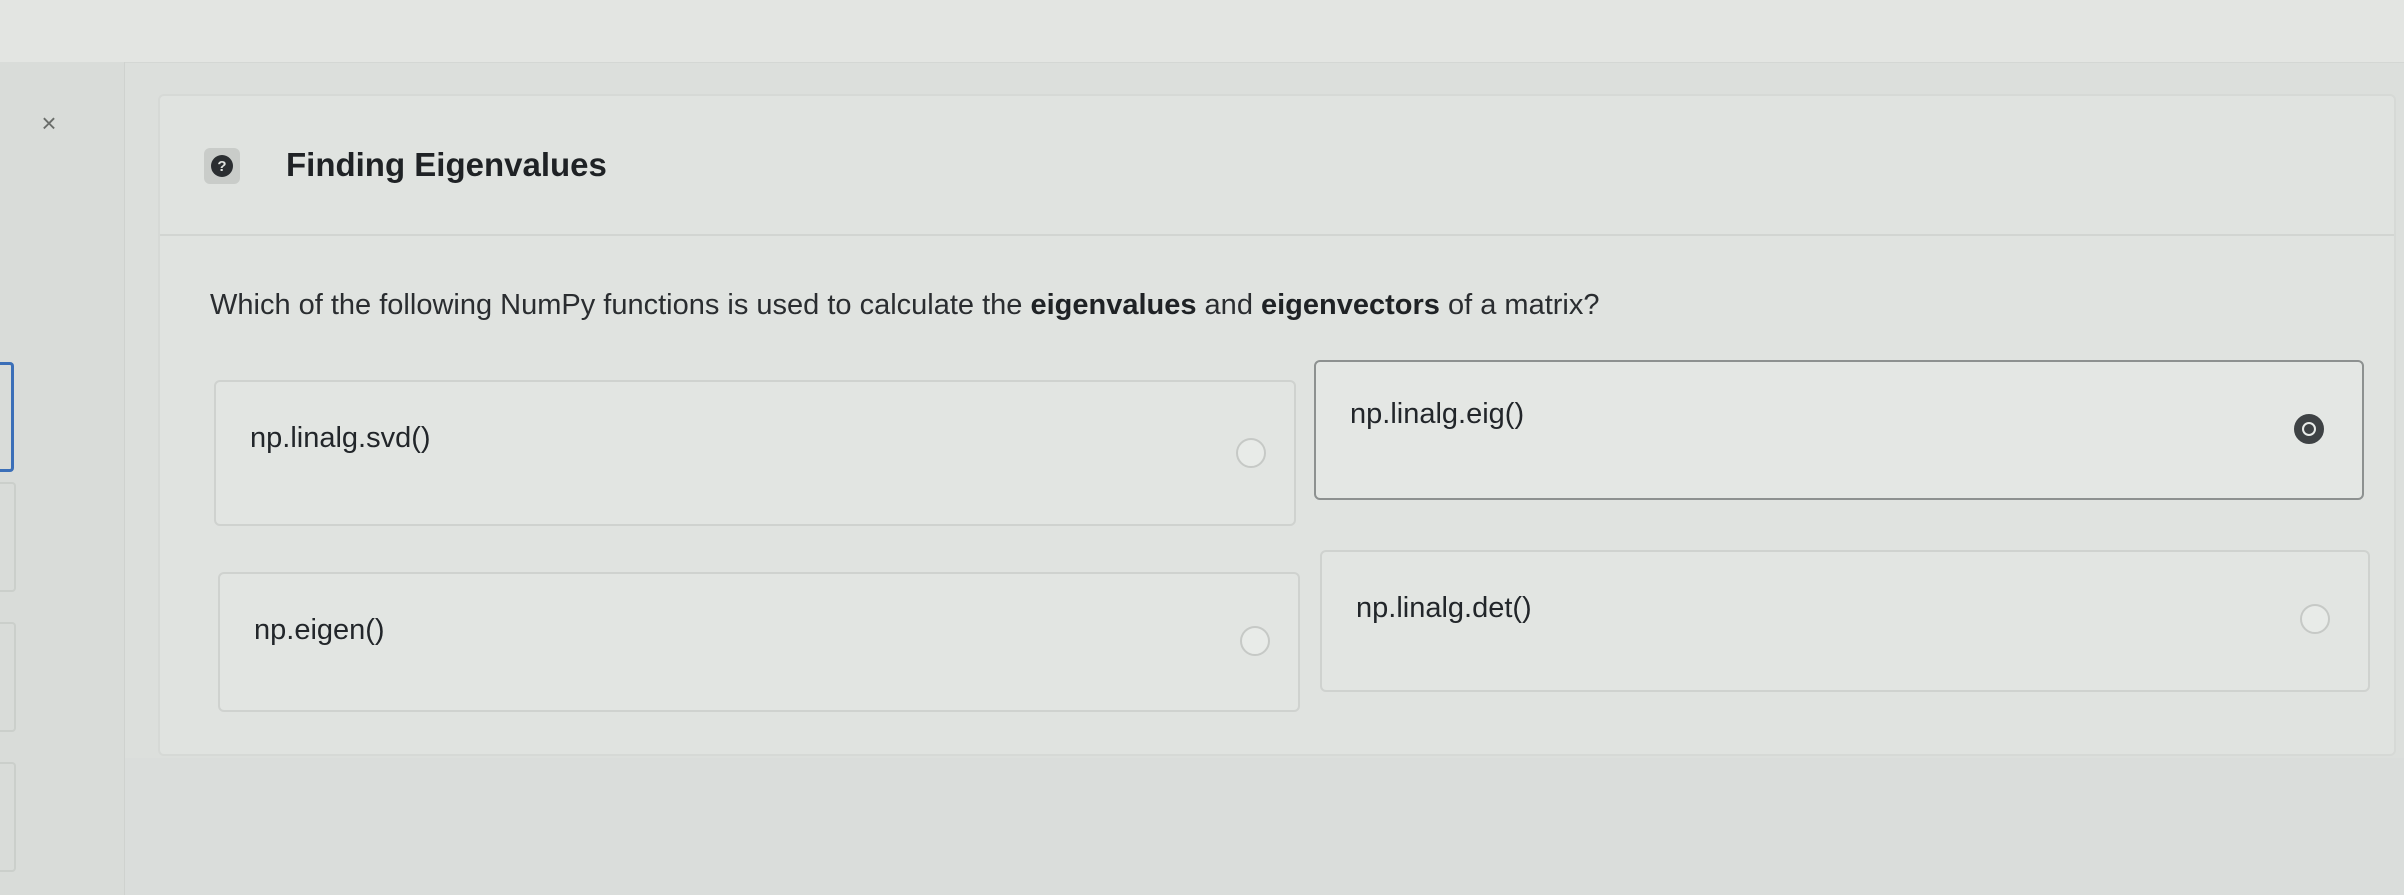  I want to click on question-header: ? Finding Eigenvalues, so click(1277, 166).